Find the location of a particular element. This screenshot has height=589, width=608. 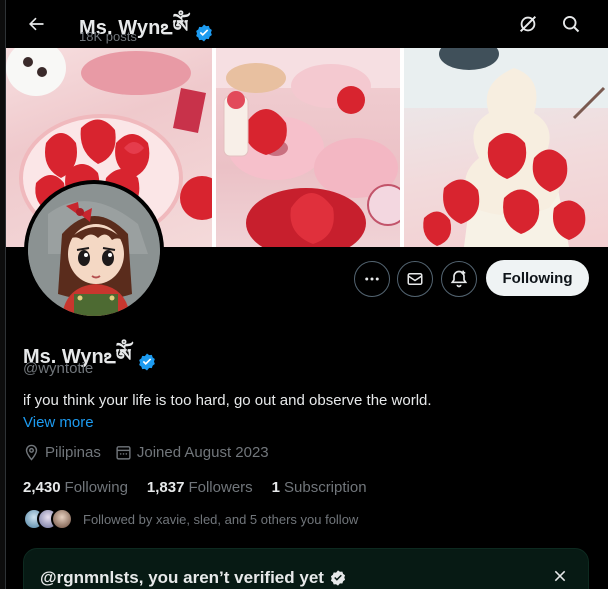

following-stat: 2,430 Following is located at coordinates (75, 487).